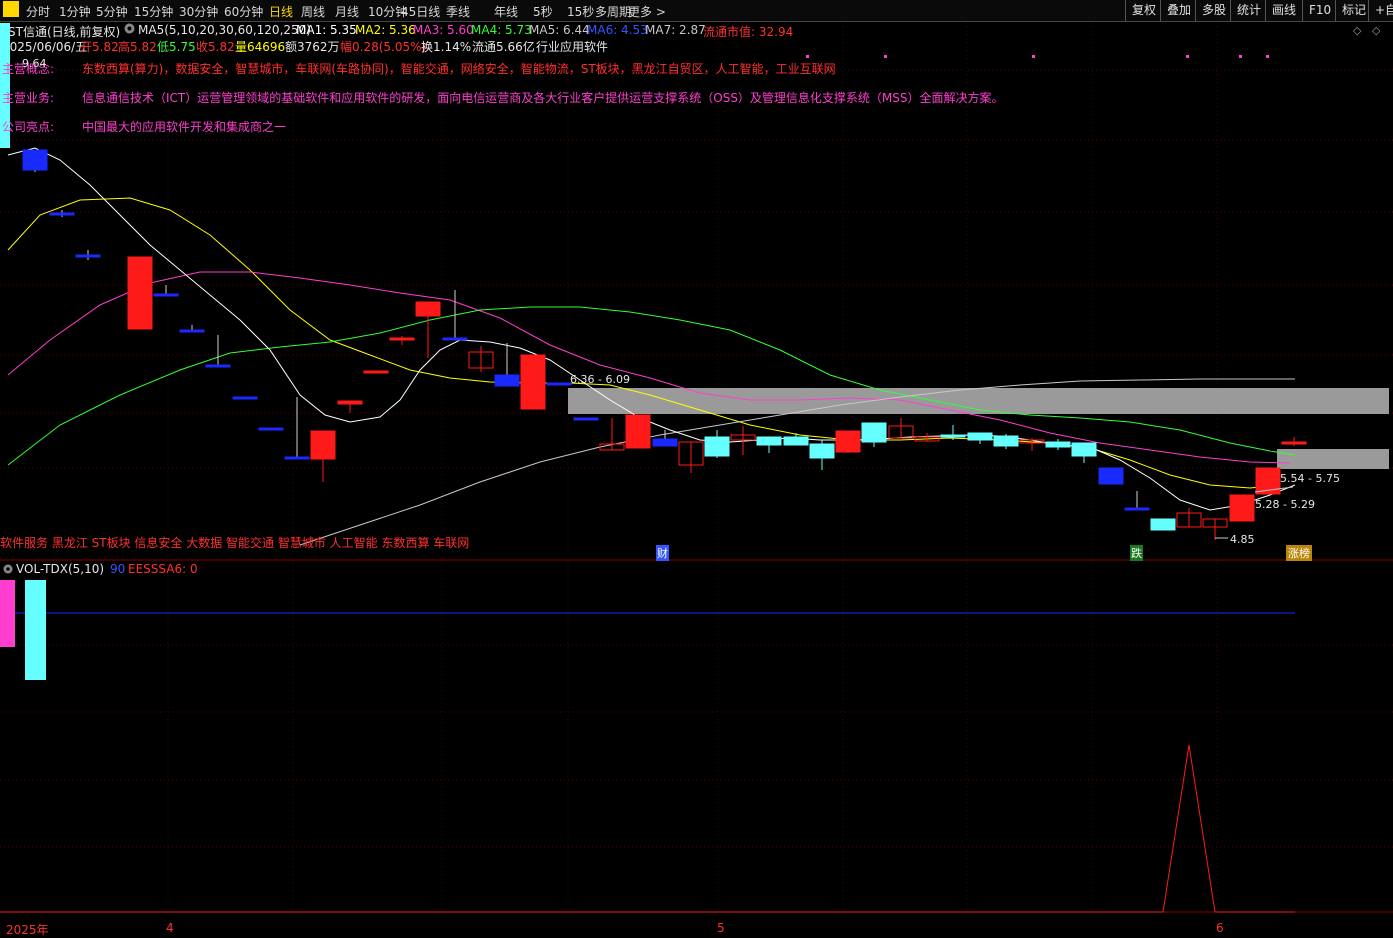  Describe the element at coordinates (170, 928) in the screenshot. I see `time-axis-apr: 4` at that location.